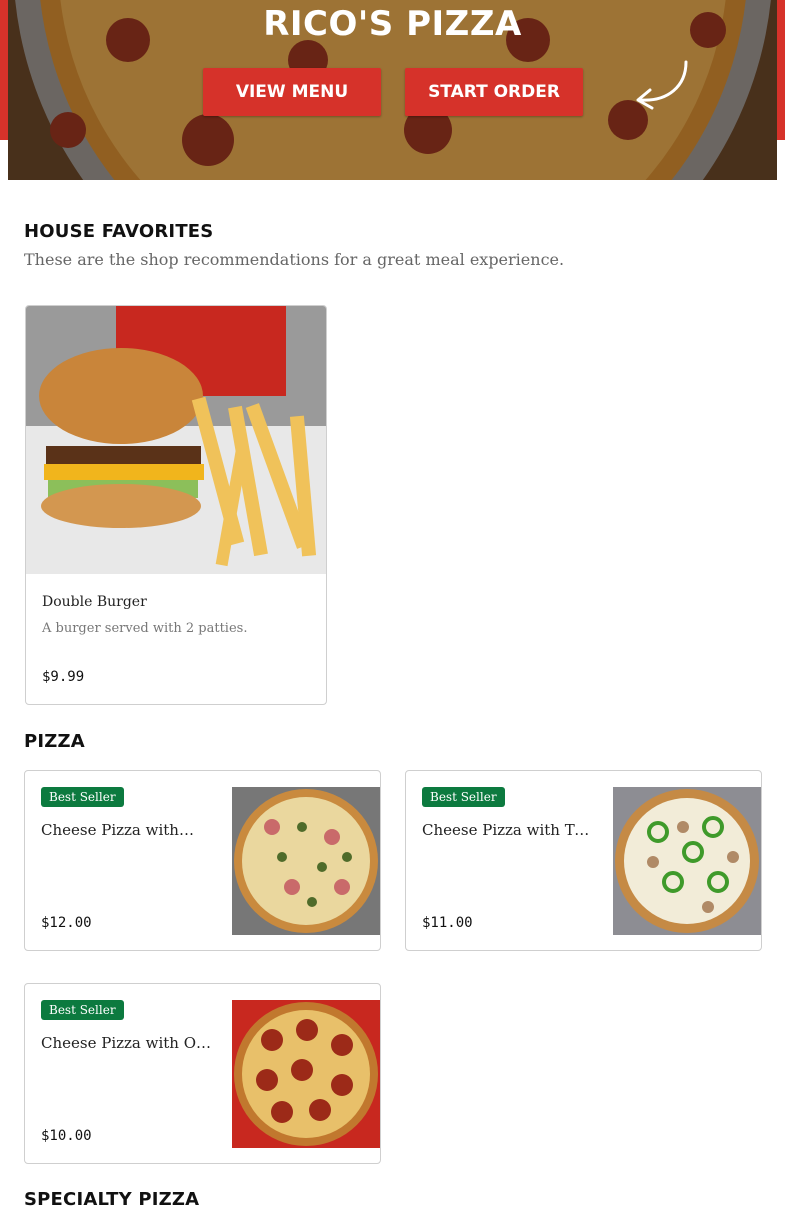 This screenshot has width=785, height=1214. I want to click on pizza-heading: PIZZA, so click(54, 741).